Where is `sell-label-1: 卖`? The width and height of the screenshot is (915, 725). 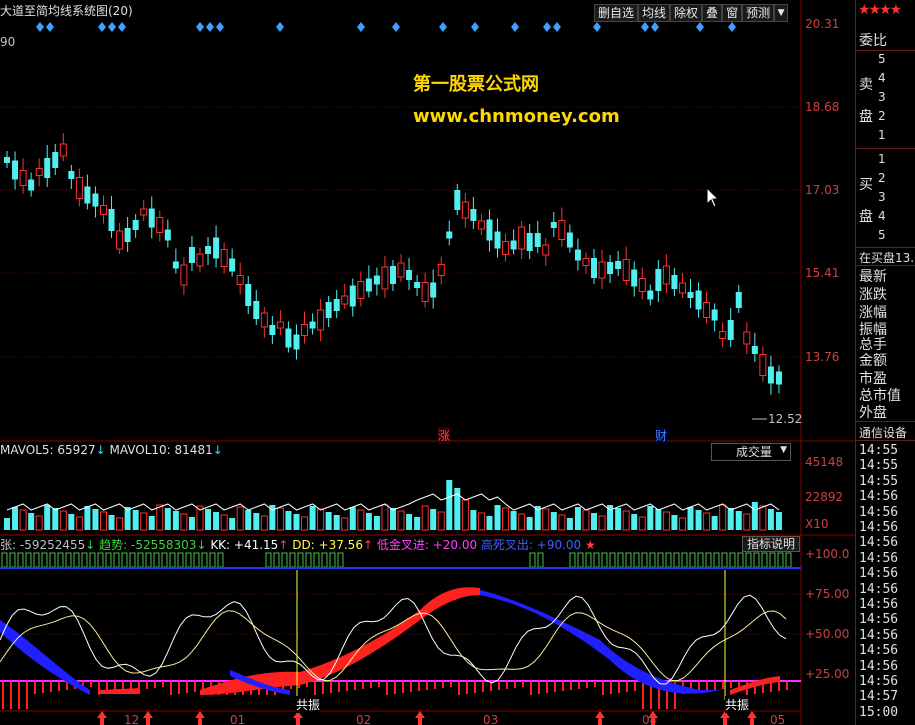
sell-label-1: 卖 is located at coordinates (866, 85).